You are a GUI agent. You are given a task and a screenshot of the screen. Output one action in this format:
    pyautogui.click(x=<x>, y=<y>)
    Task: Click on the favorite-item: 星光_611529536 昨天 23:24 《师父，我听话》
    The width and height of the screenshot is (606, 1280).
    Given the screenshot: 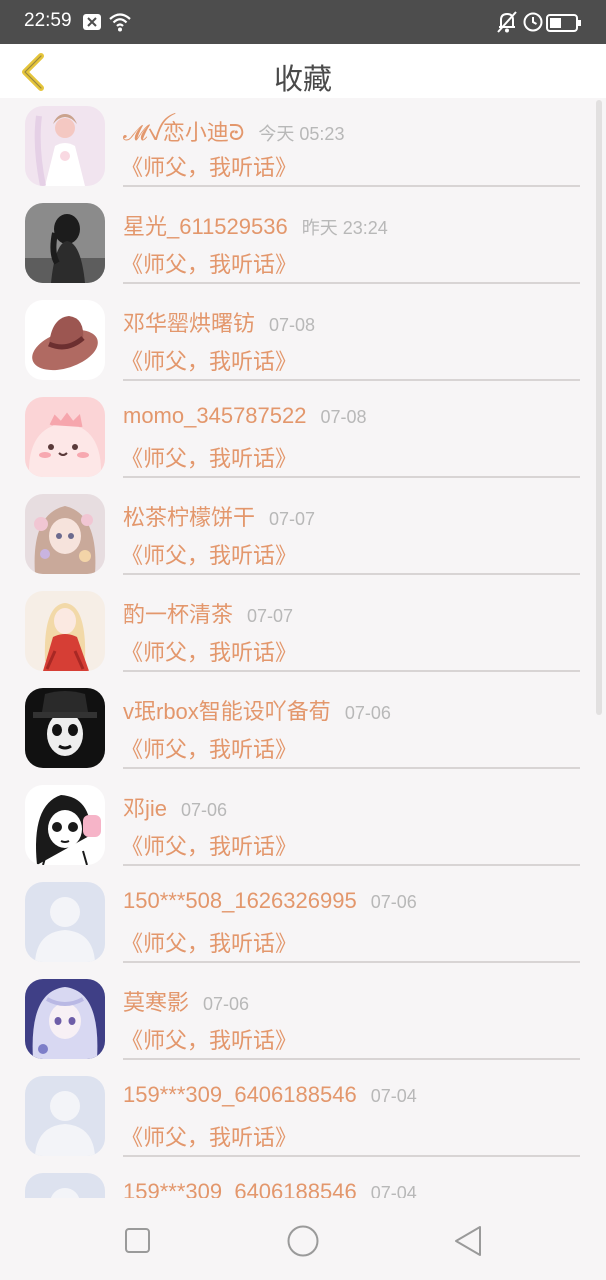 What is the action you would take?
    pyautogui.click(x=295, y=243)
    